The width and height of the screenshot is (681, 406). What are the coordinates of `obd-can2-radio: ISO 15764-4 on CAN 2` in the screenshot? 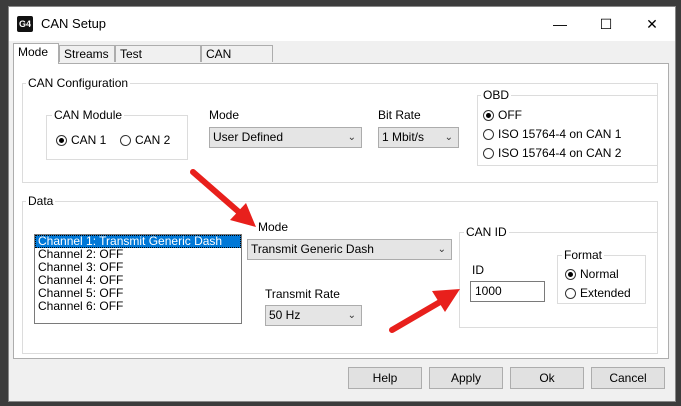 It's located at (552, 153).